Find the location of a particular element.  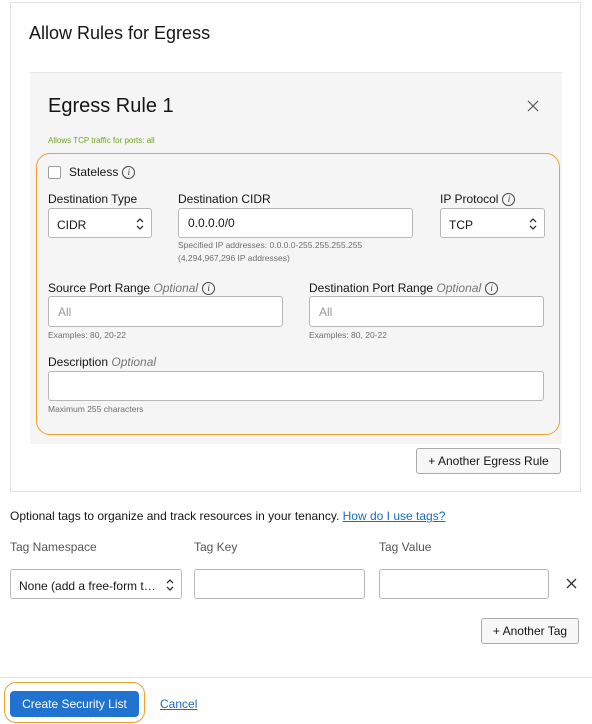

description-field is located at coordinates (296, 386).